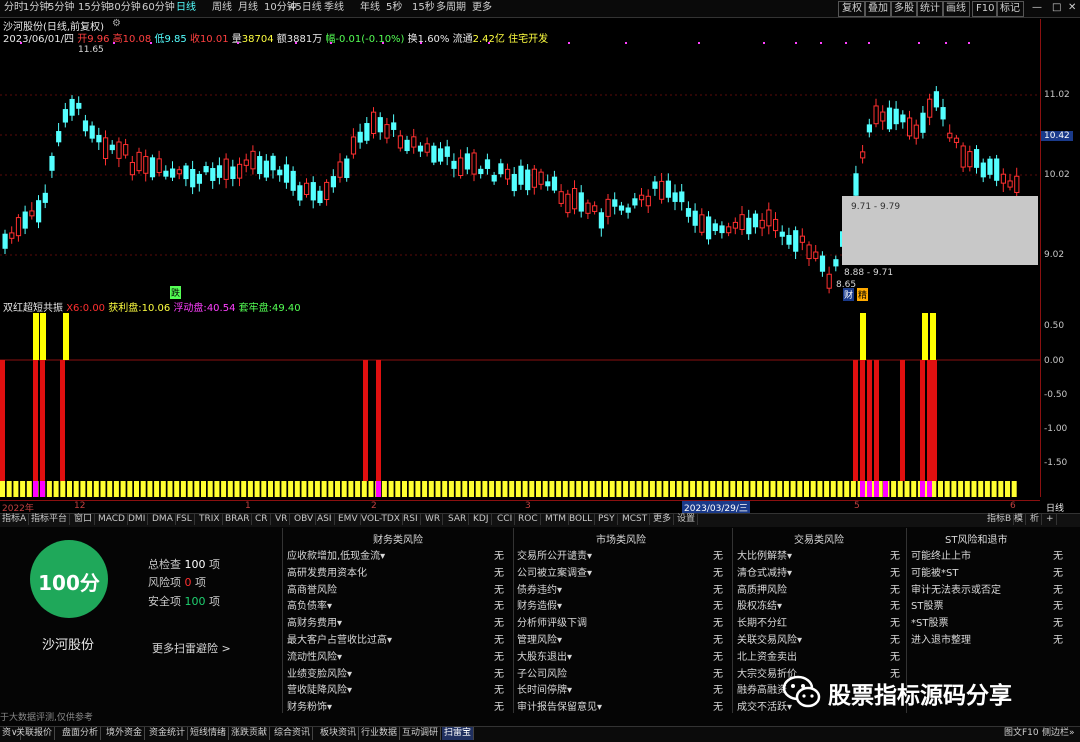  I want to click on indicator-tab: 更多, so click(663, 519).